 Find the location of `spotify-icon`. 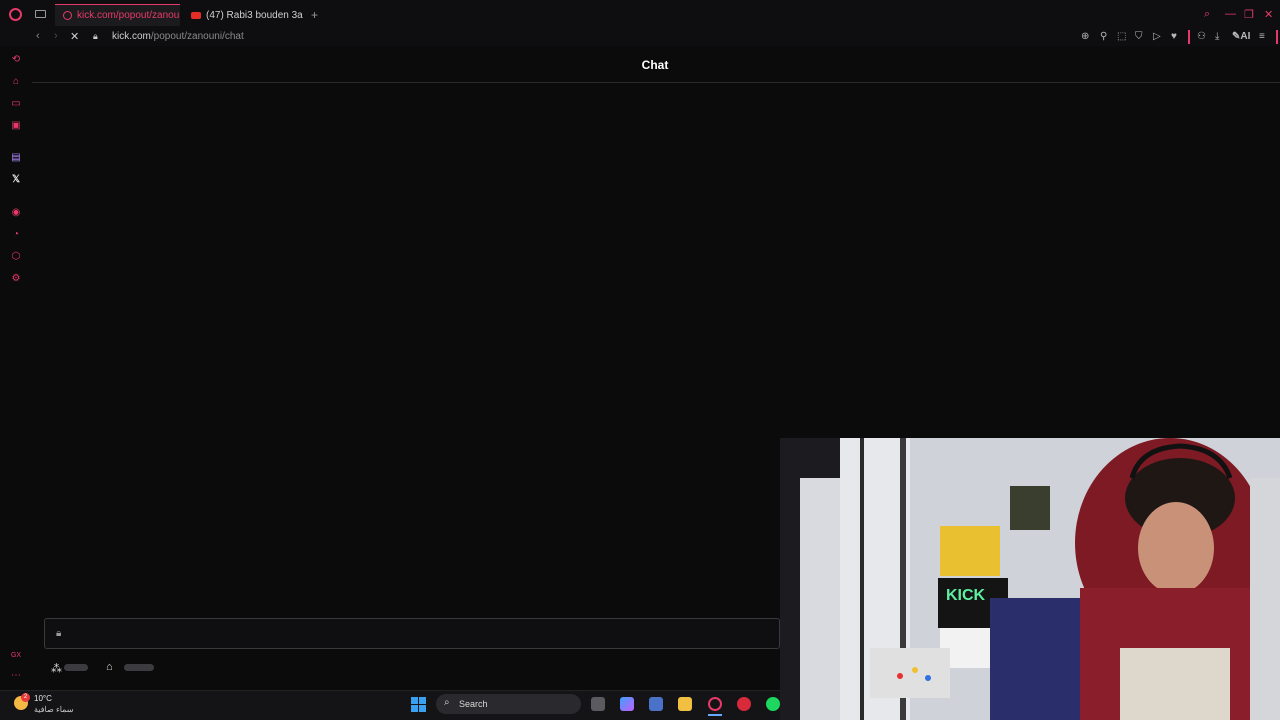

spotify-icon is located at coordinates (773, 704).